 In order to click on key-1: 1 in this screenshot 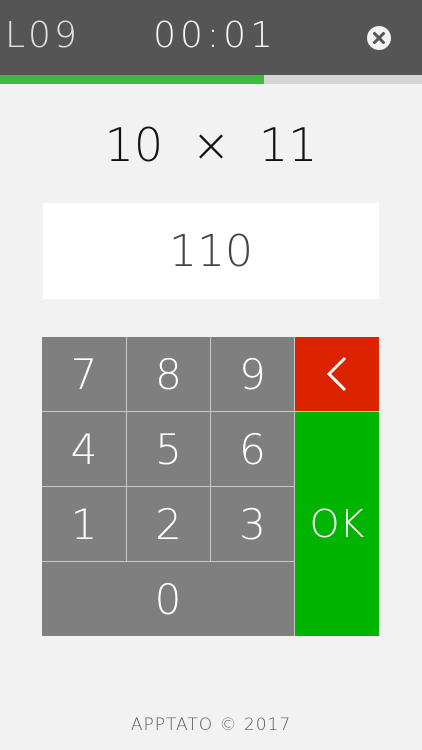, I will do `click(84, 524)`.